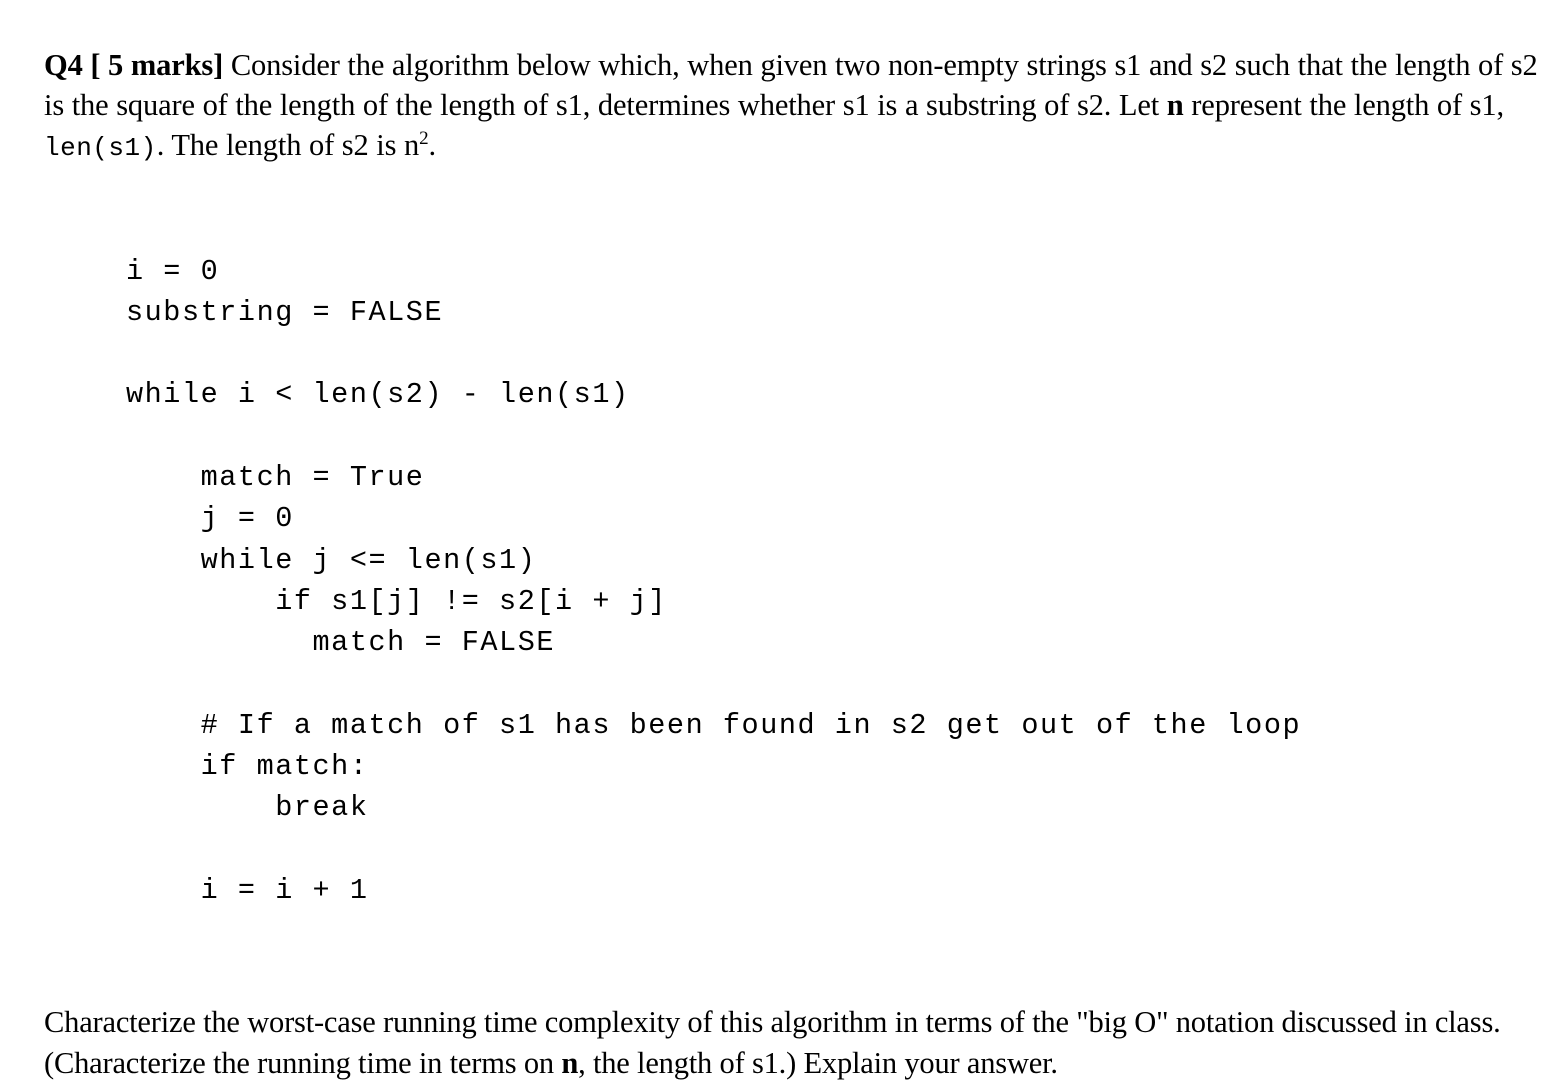  I want to click on variable-n-bold-intro: n, so click(1175, 104).